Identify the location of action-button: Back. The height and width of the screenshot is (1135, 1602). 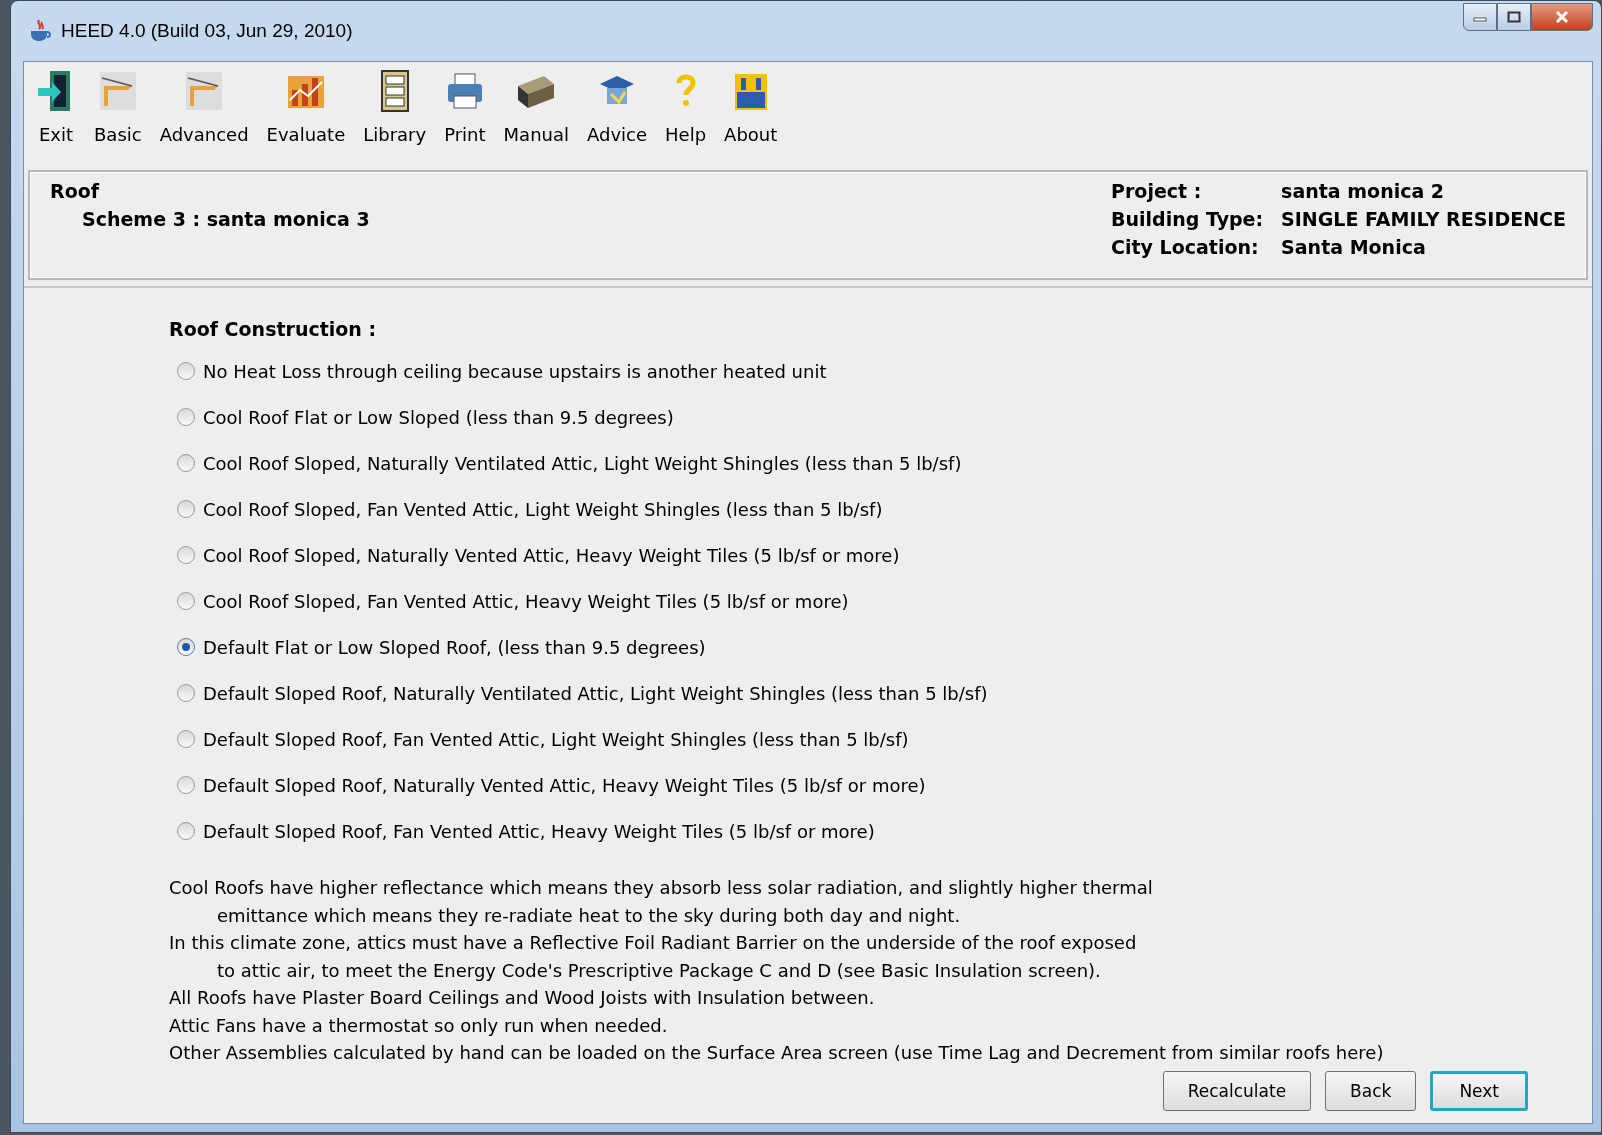
(1371, 1090).